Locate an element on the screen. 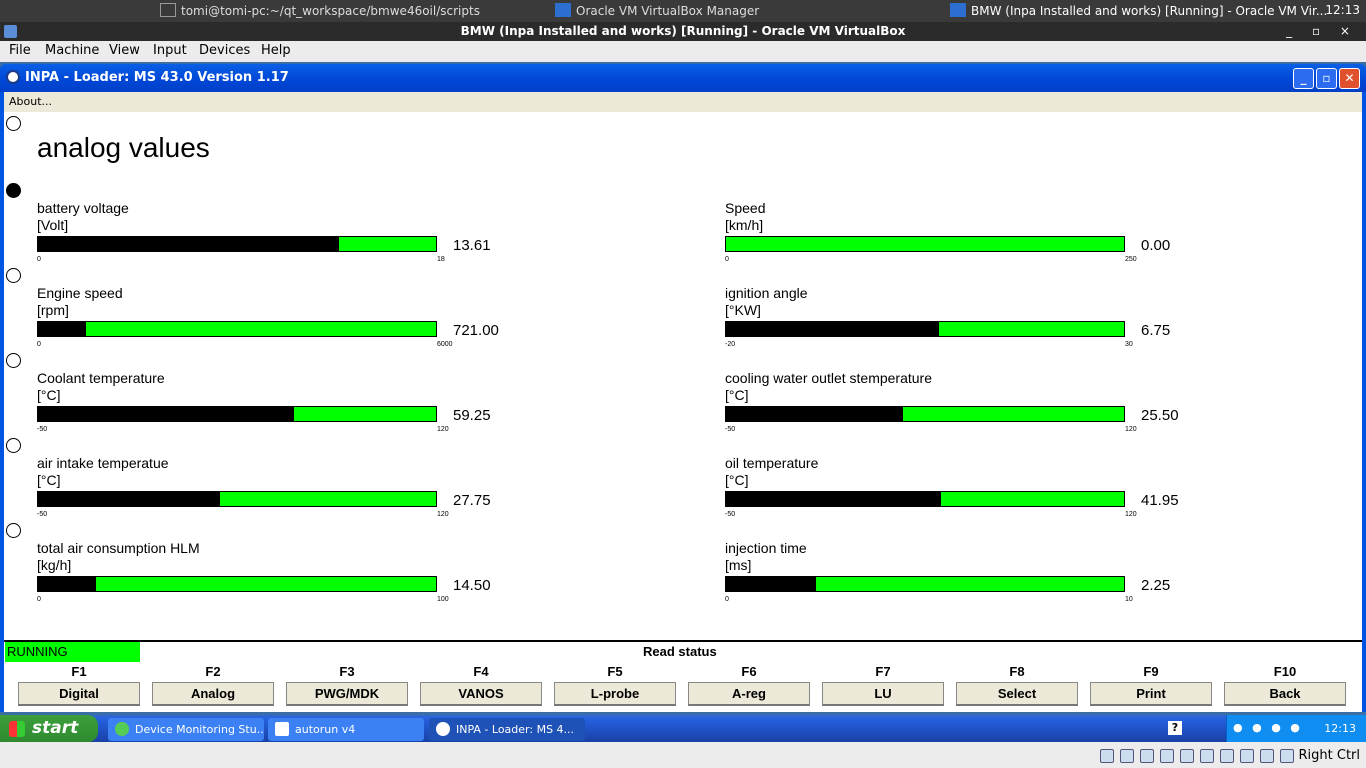  fkey-f7: F7 LU is located at coordinates (883, 685).